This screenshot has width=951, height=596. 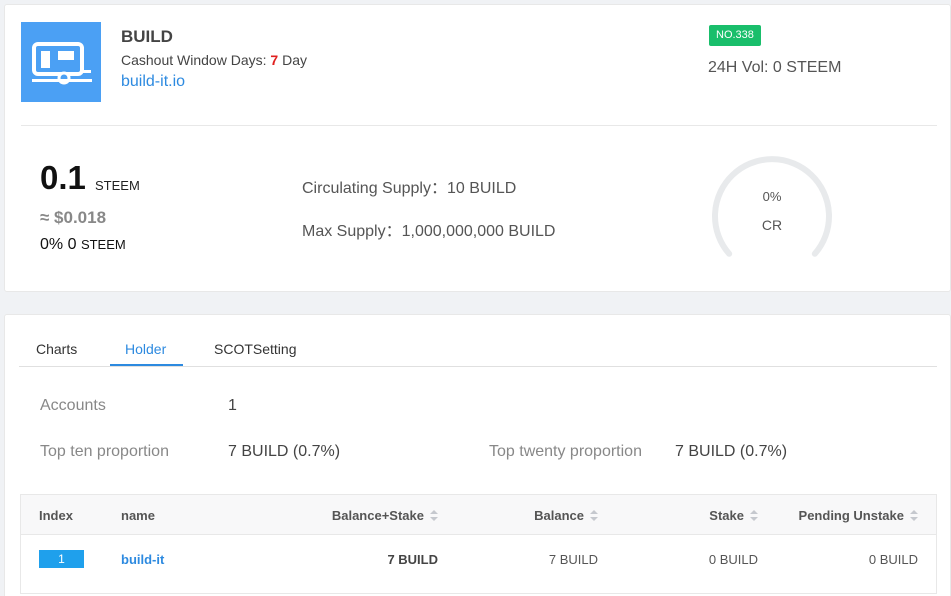 What do you see at coordinates (385, 515) in the screenshot?
I see `col-balance-stake: Balance+Stake` at bounding box center [385, 515].